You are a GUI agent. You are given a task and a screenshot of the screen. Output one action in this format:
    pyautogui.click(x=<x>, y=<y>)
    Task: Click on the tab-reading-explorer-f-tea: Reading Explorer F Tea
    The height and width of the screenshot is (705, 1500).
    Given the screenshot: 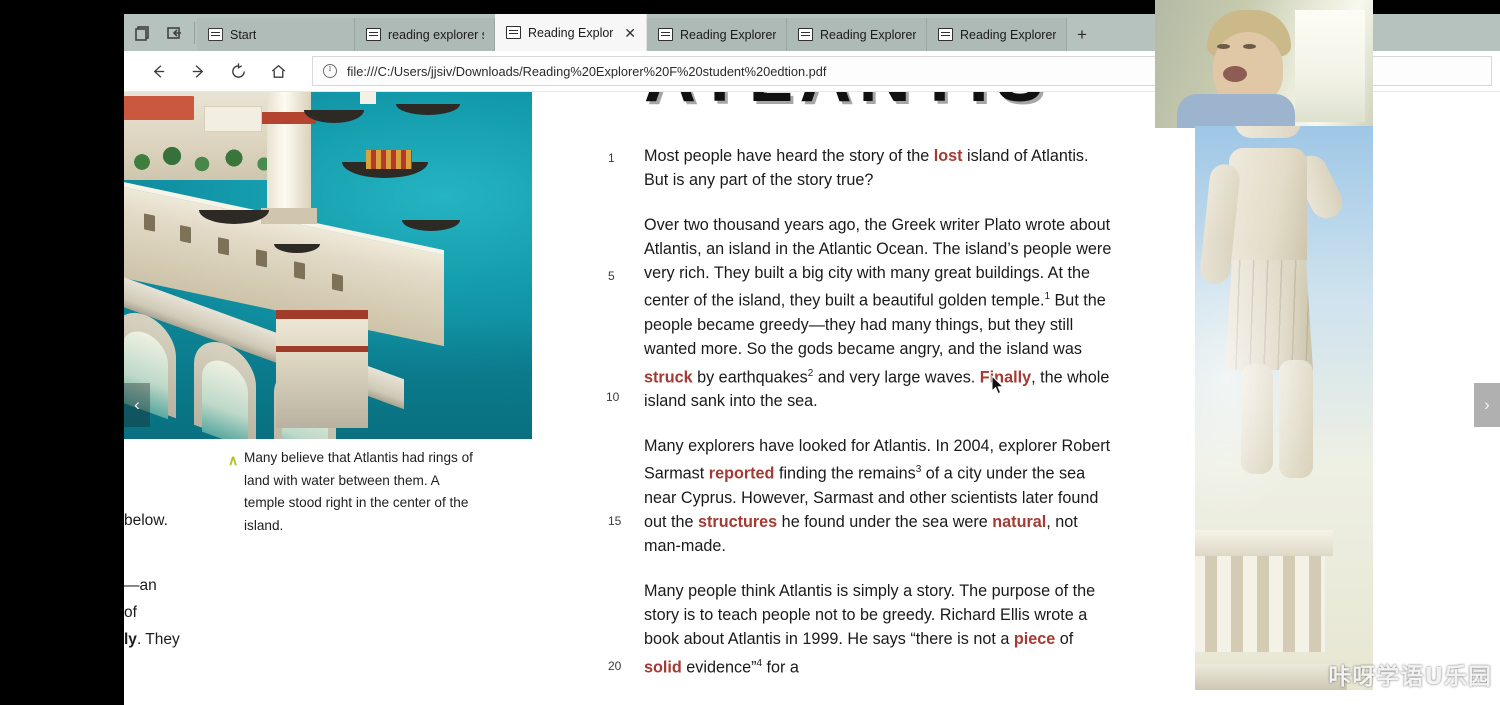 What is the action you would take?
    pyautogui.click(x=717, y=34)
    